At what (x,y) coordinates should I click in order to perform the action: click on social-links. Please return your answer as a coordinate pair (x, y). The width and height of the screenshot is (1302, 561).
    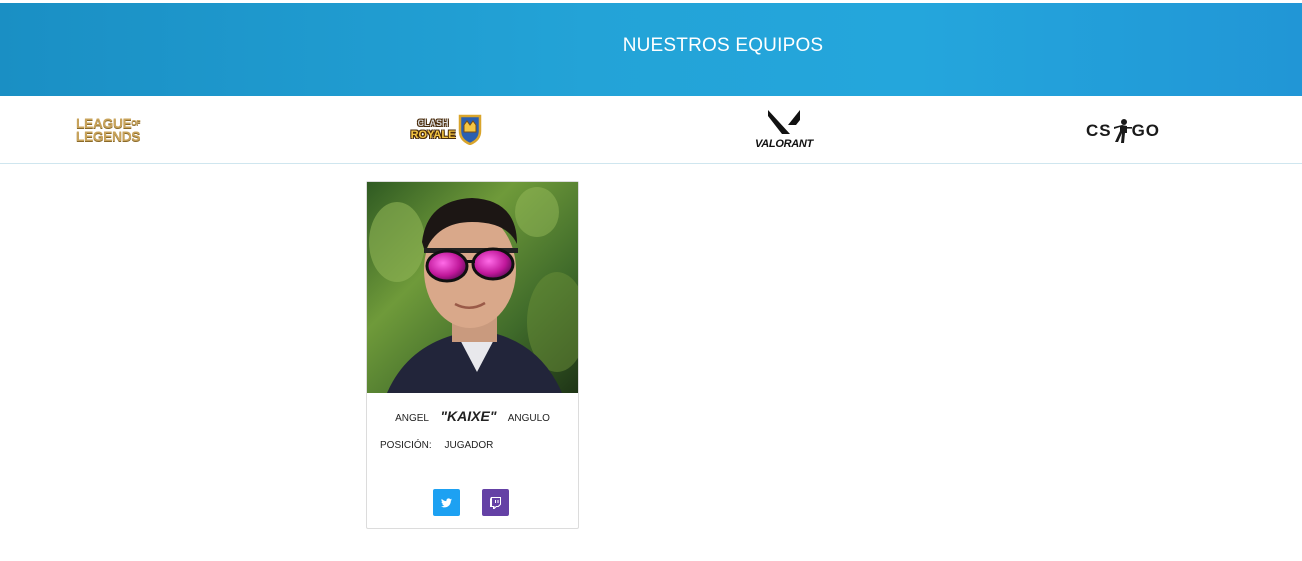
    Looking at the image, I should click on (471, 502).